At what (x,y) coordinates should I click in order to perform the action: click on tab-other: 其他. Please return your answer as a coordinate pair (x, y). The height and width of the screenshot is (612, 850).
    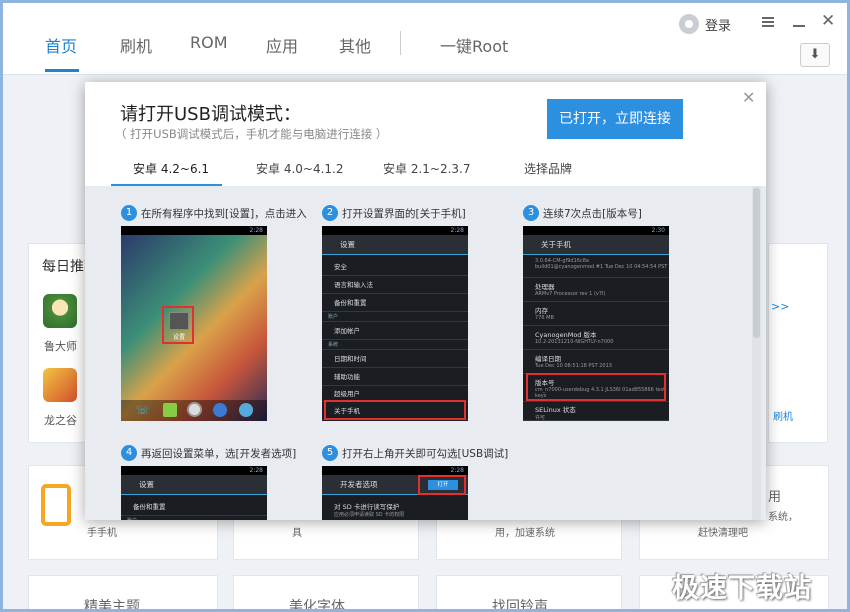
    Looking at the image, I should click on (355, 45).